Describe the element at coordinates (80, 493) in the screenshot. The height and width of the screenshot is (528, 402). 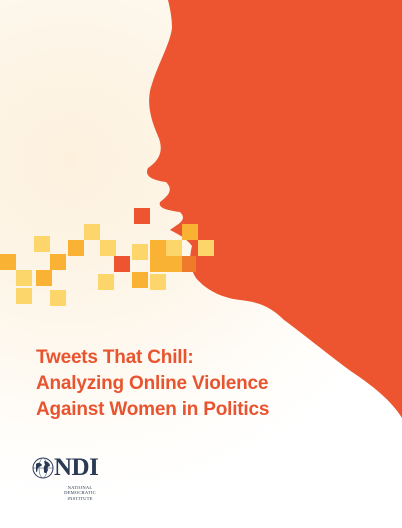
I see `logo-subtitle: NATIONAL DEMOCRATIC INSTITUTE` at that location.